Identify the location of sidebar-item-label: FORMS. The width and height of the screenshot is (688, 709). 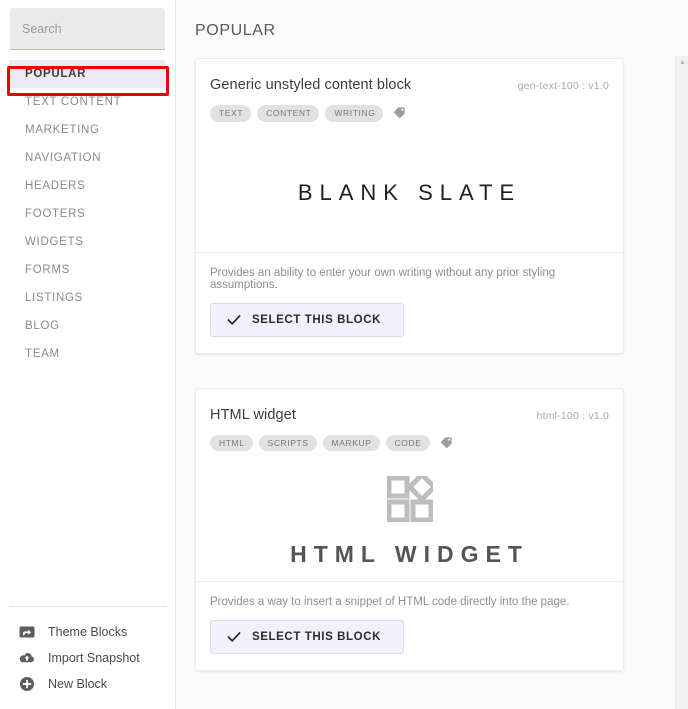
(48, 270).